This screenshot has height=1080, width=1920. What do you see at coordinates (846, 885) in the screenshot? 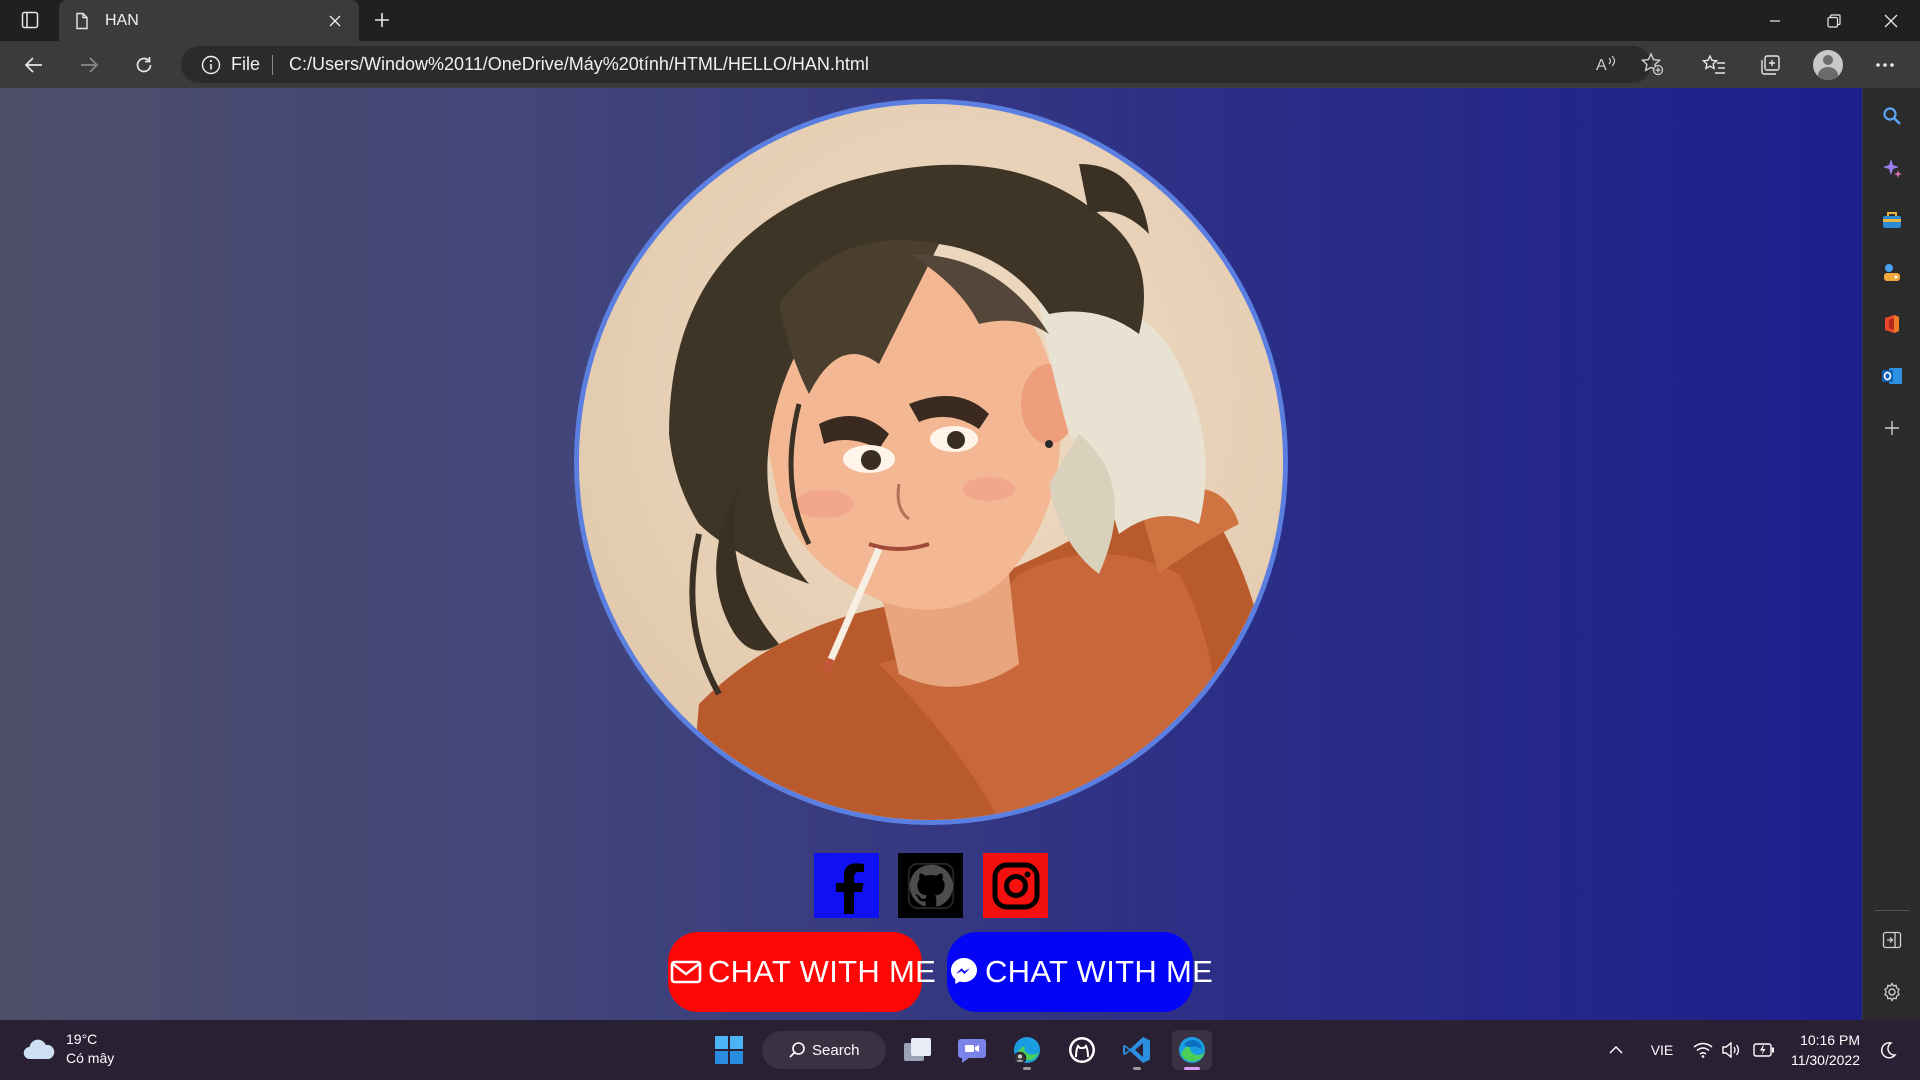
I see `facebook-icon` at bounding box center [846, 885].